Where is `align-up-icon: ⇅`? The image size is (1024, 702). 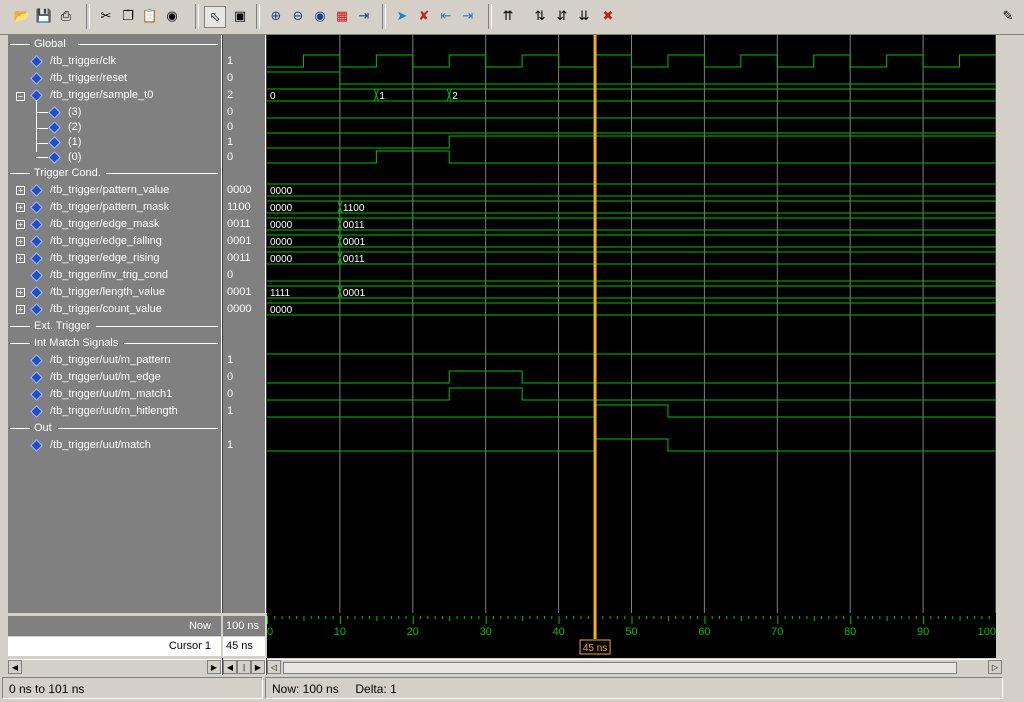 align-up-icon: ⇅ is located at coordinates (540, 16).